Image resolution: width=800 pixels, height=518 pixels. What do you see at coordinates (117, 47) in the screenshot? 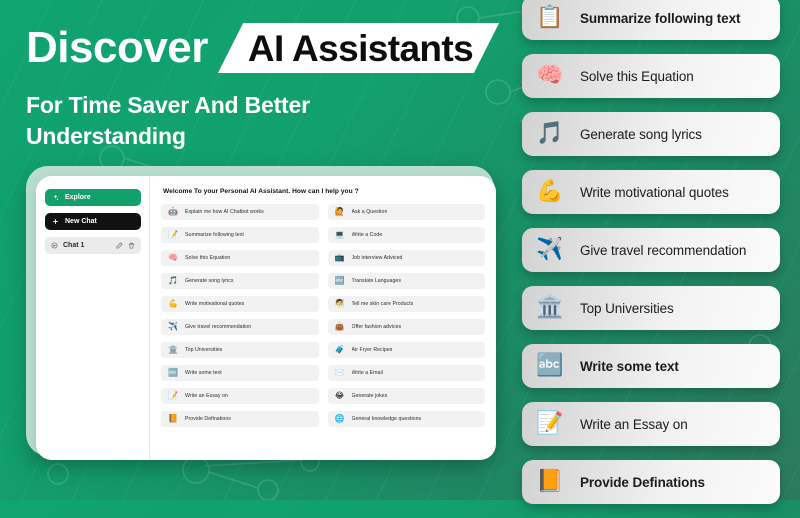
I see `hero-title-plain: Discover` at bounding box center [117, 47].